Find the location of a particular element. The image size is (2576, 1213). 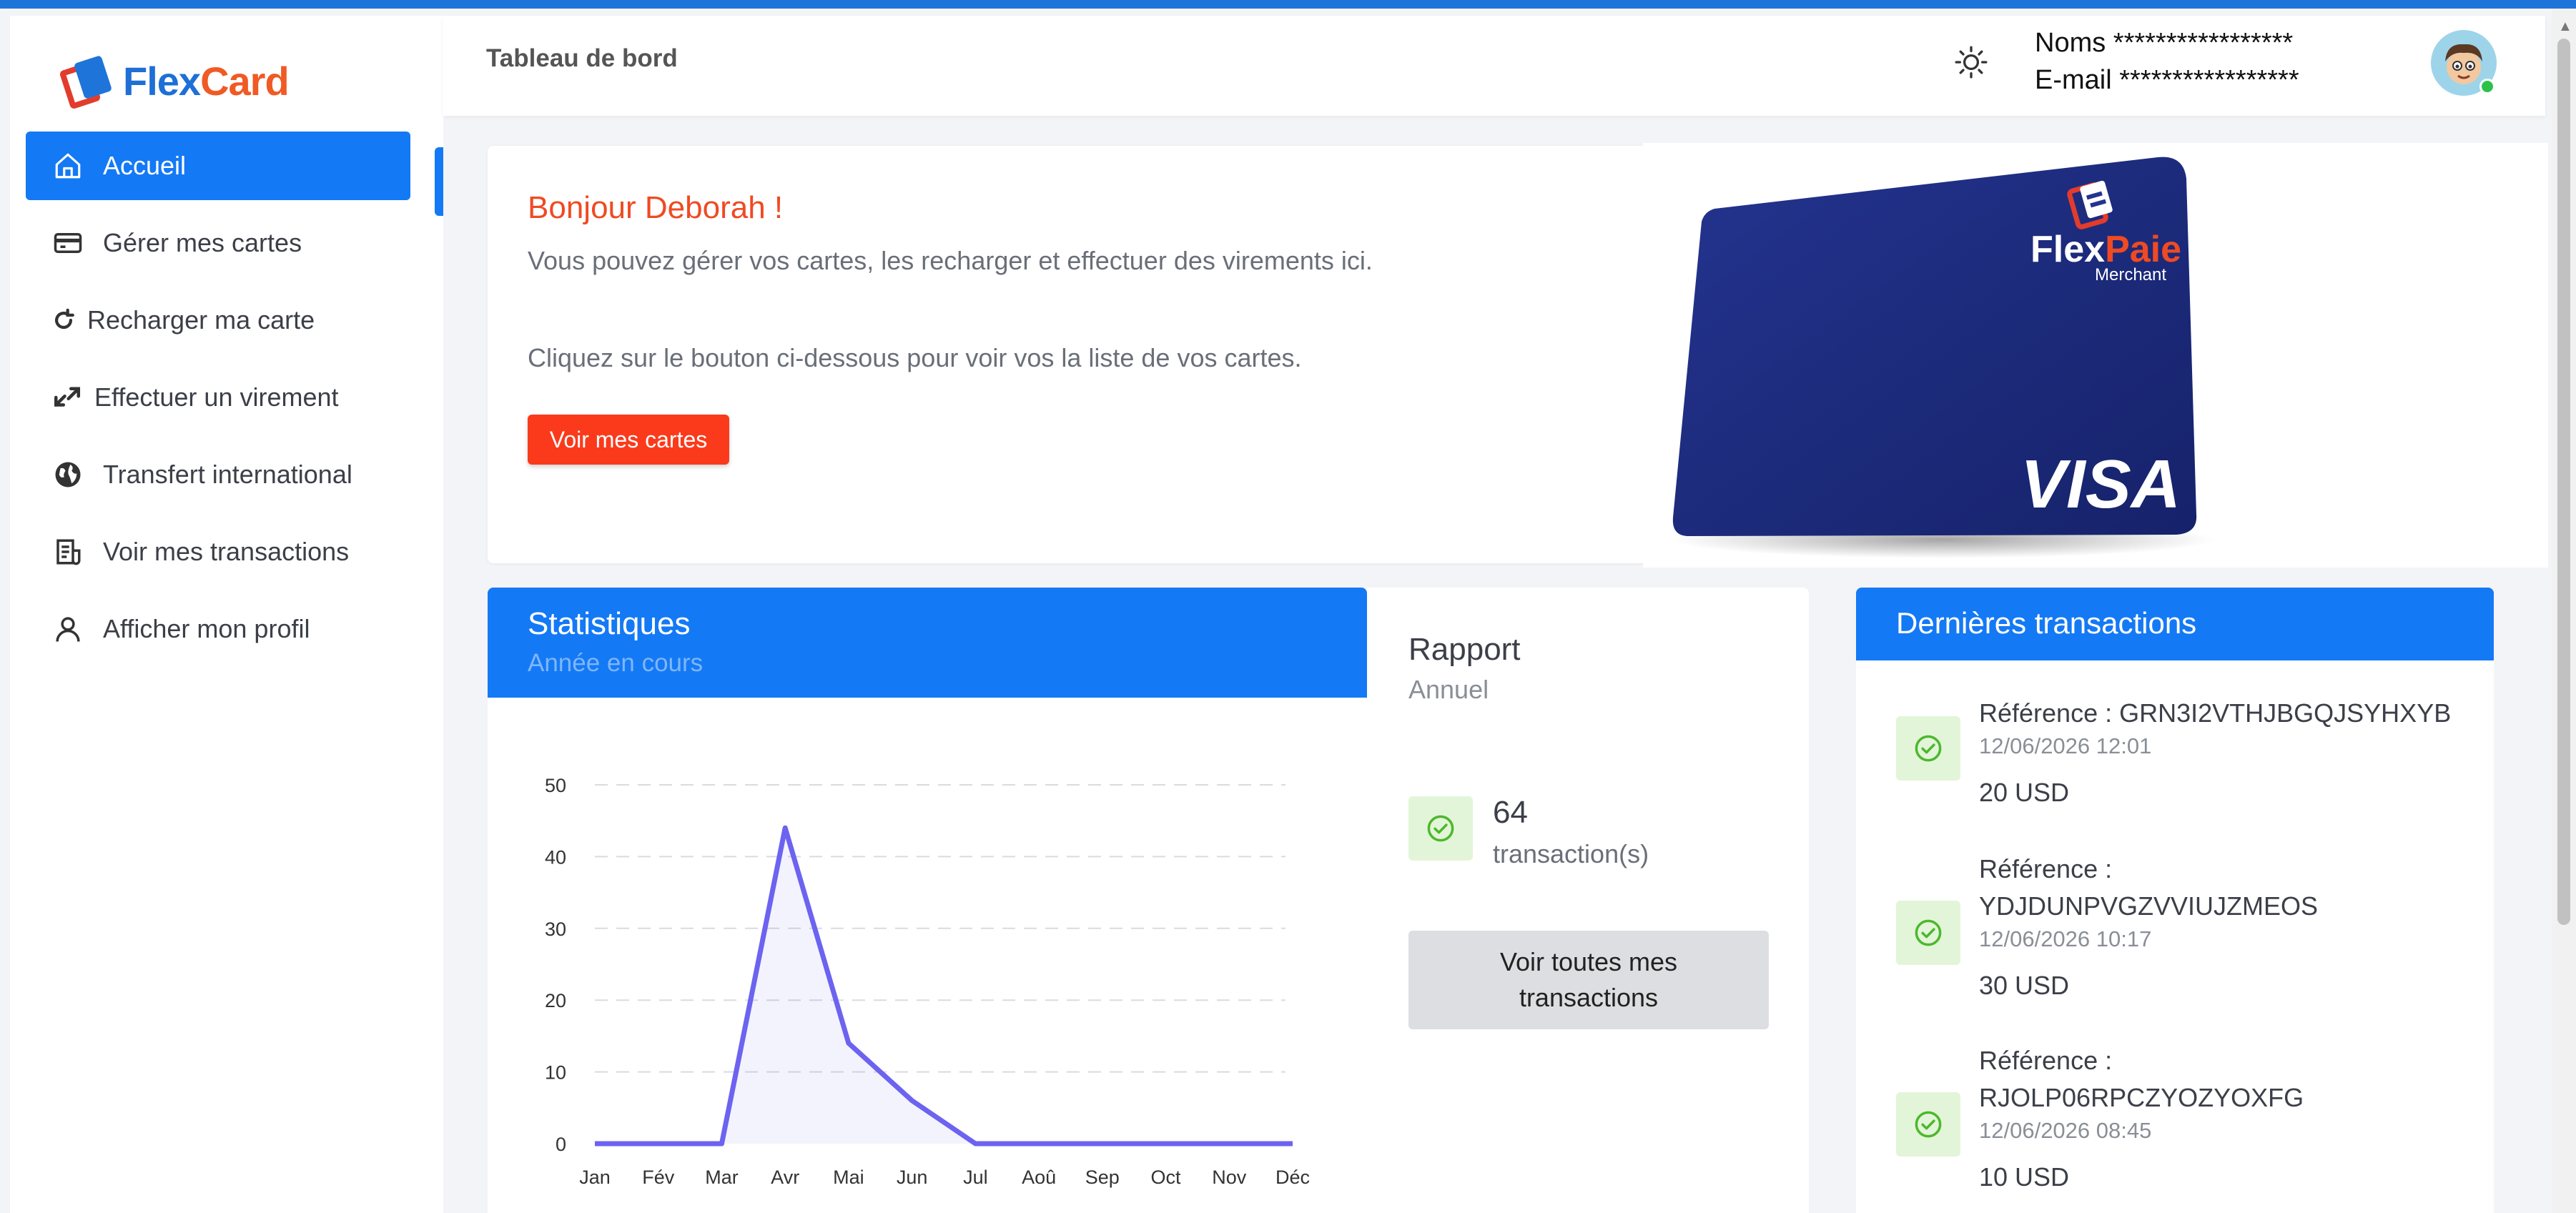

y-tick-label: 50 is located at coordinates (555, 785).